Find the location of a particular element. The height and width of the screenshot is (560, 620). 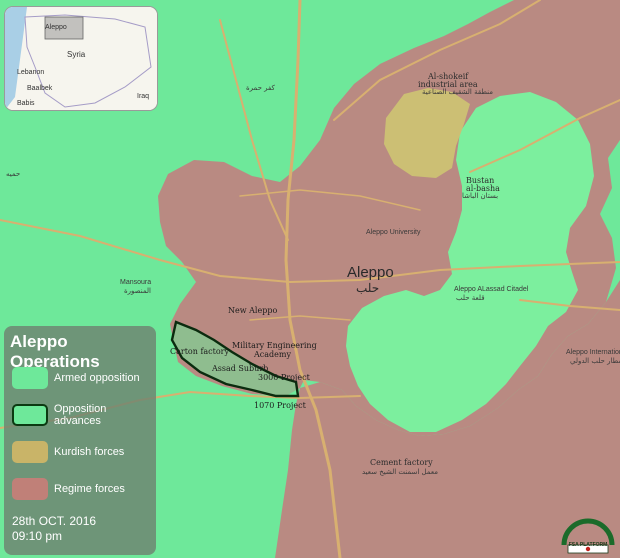

label-new-aleppo: New Aleppo is located at coordinates (253, 310).